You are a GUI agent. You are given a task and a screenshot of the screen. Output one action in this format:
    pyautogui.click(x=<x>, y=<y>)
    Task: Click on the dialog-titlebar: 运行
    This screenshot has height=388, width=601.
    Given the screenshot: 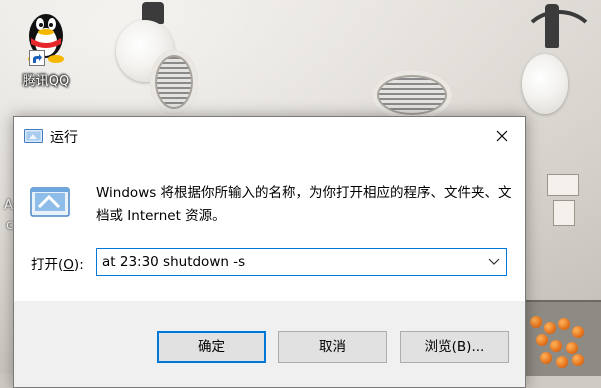 What is the action you would take?
    pyautogui.click(x=269, y=136)
    